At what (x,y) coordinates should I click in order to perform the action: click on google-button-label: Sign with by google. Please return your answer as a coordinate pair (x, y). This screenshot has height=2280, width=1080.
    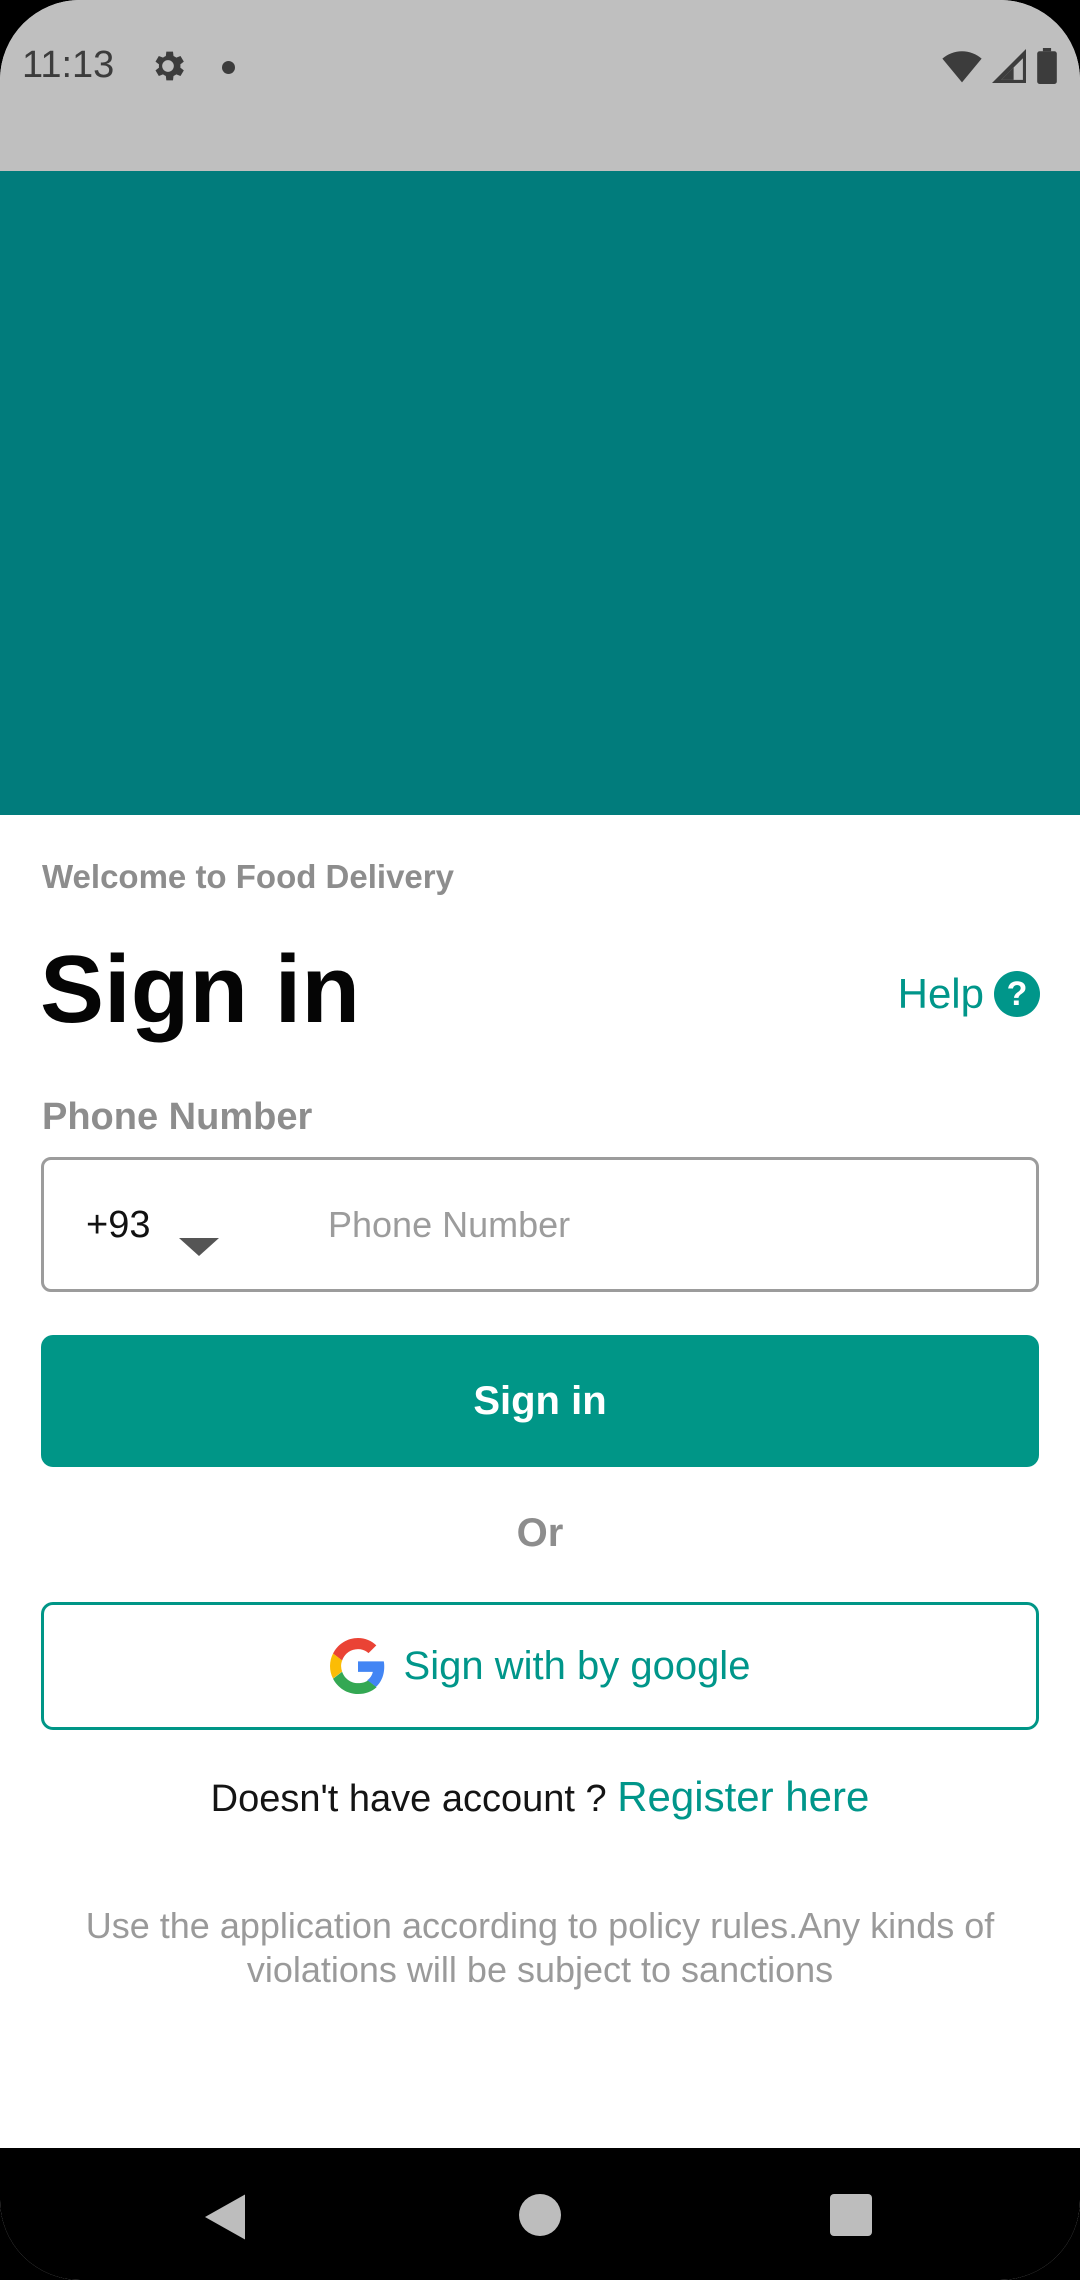
    Looking at the image, I should click on (577, 1665).